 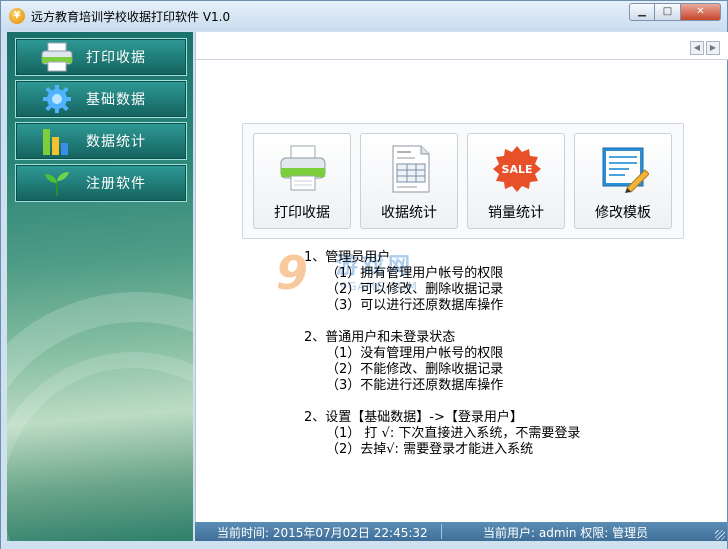 I want to click on sidebar-item-statistics: 数据统计, so click(x=101, y=141).